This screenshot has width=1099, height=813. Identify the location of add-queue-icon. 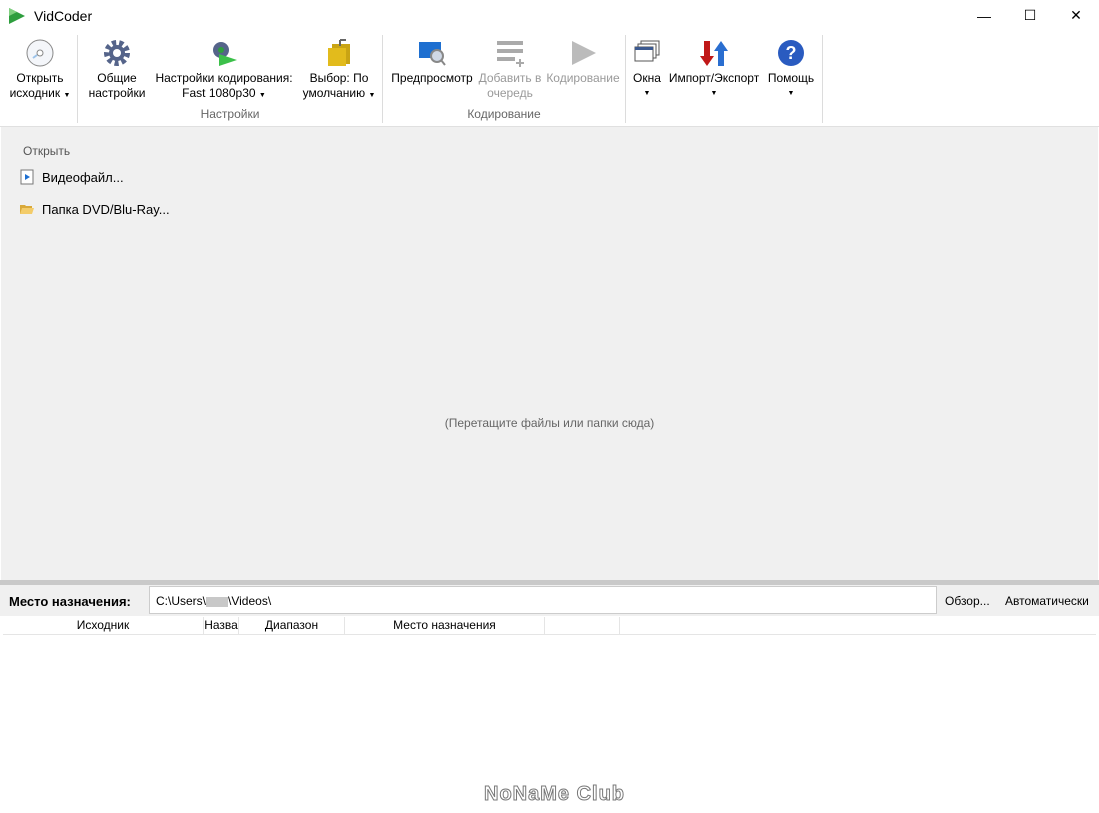
(510, 54).